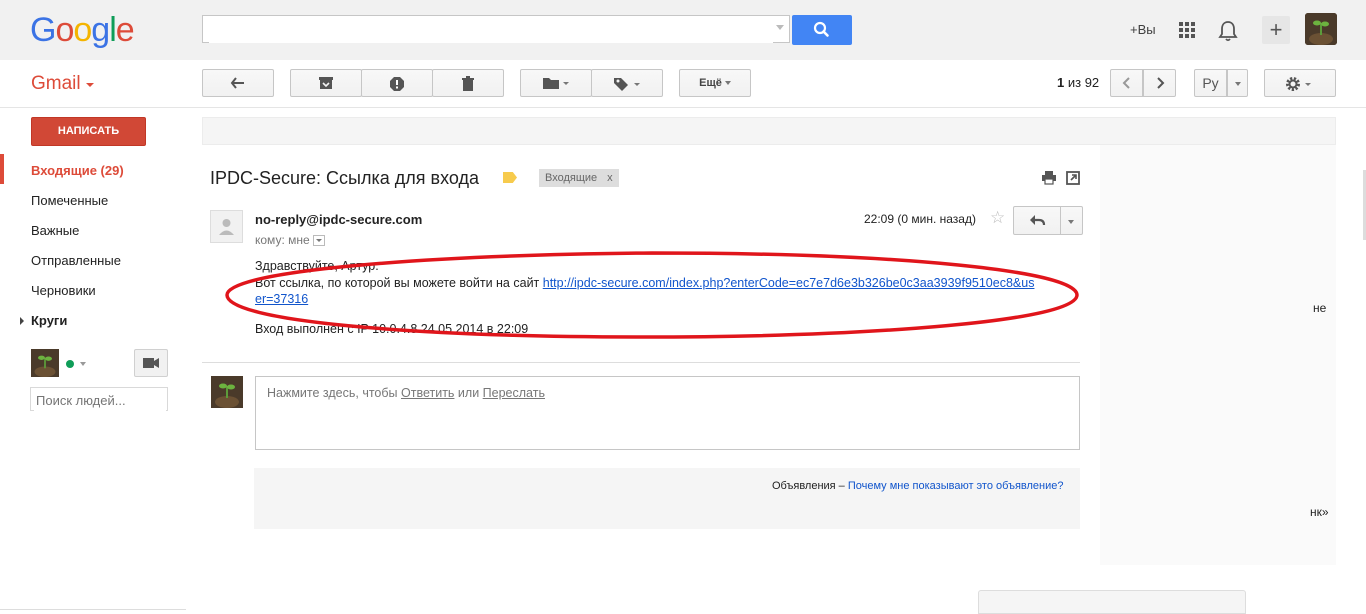  I want to click on report-spam-button, so click(397, 83).